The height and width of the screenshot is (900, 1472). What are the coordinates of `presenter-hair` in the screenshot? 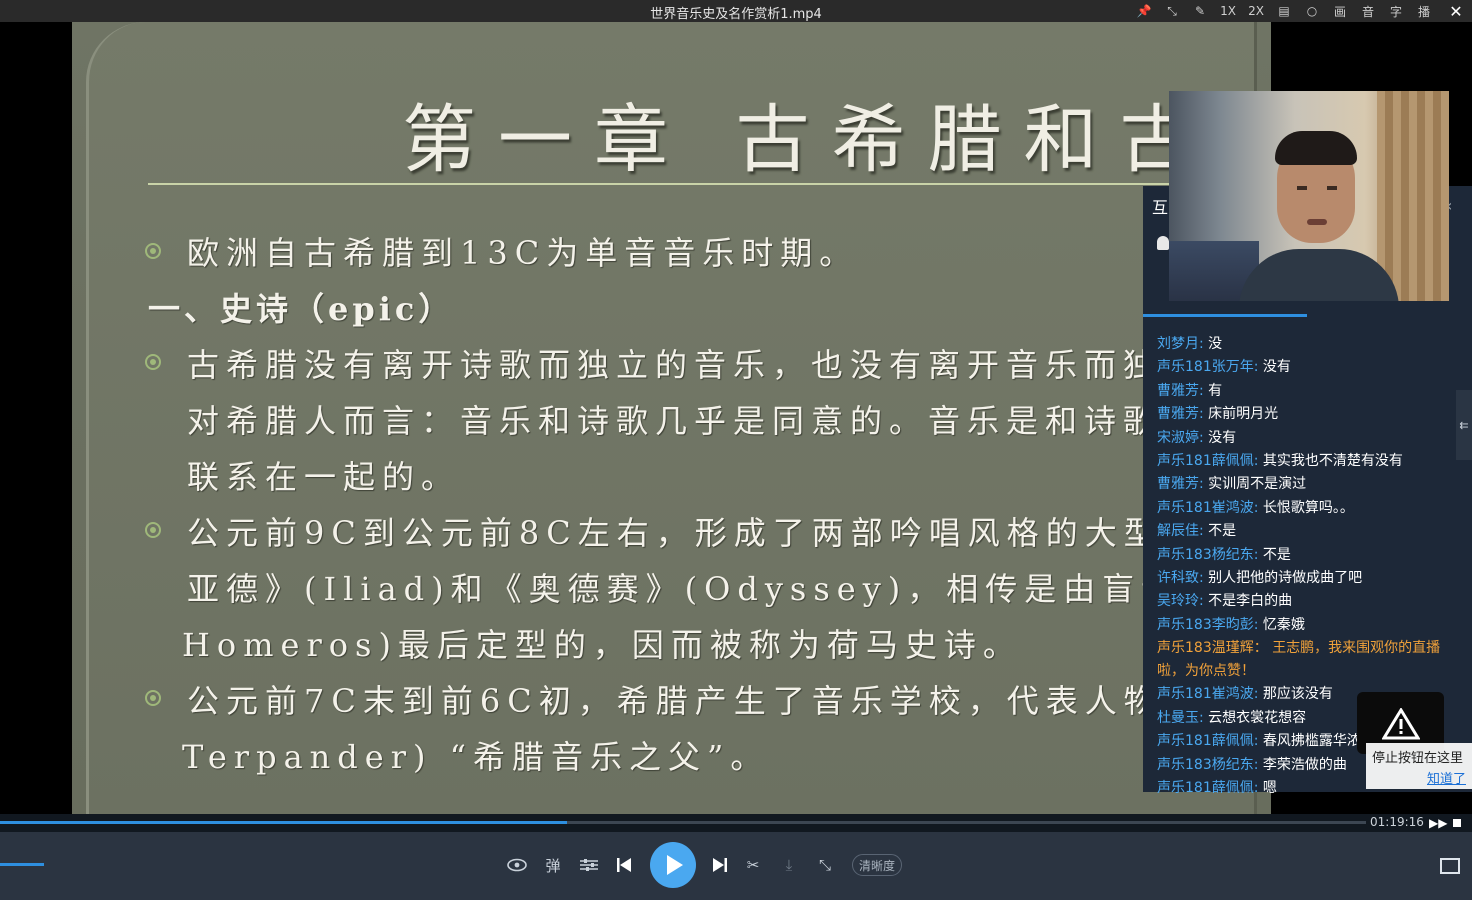 It's located at (1316, 148).